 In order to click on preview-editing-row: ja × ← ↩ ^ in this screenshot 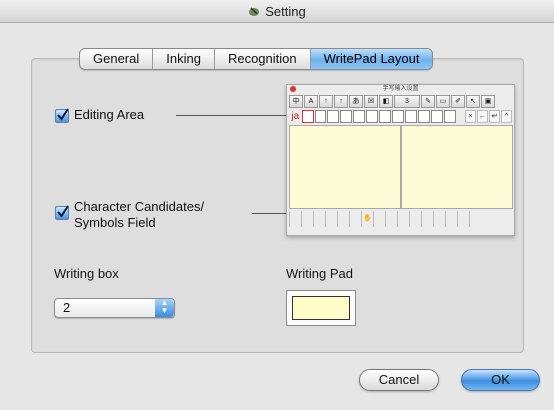, I will do `click(400, 116)`.